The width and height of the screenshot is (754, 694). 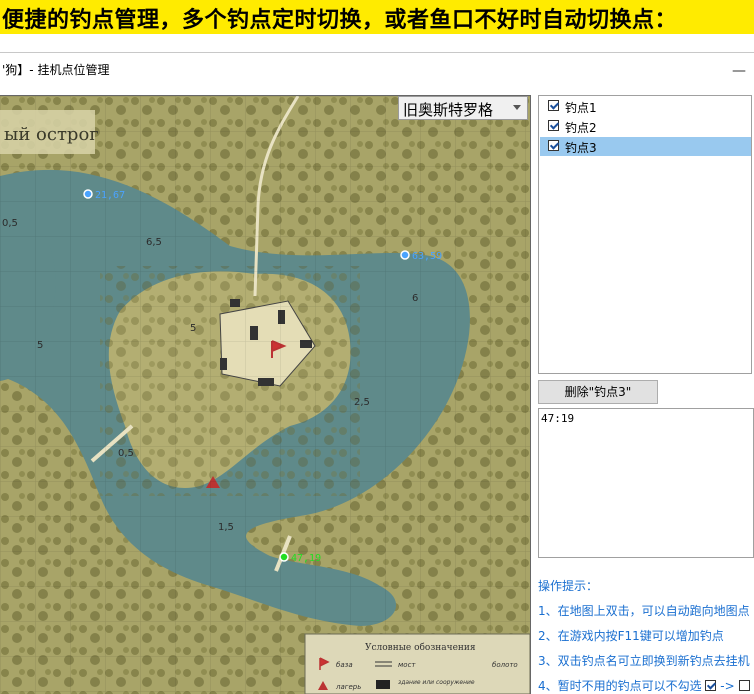 I want to click on delete-spot-button: 删除"钓点3", so click(x=598, y=392).